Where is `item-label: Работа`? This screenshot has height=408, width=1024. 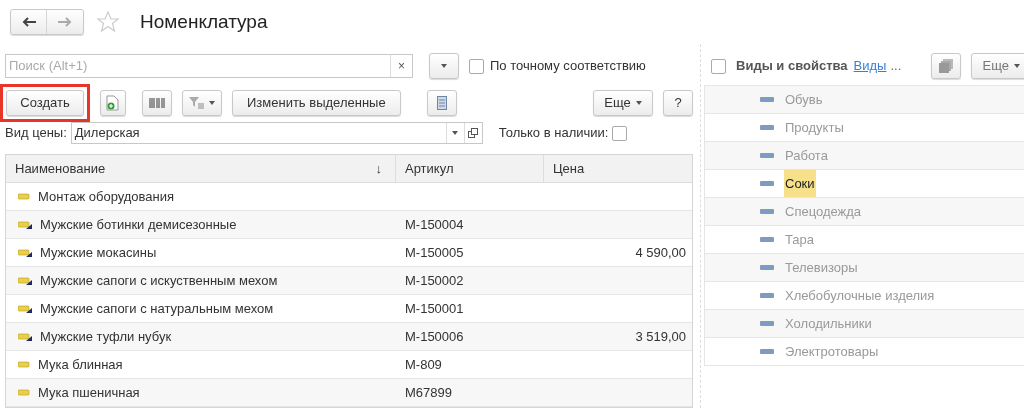 item-label: Работа is located at coordinates (806, 155).